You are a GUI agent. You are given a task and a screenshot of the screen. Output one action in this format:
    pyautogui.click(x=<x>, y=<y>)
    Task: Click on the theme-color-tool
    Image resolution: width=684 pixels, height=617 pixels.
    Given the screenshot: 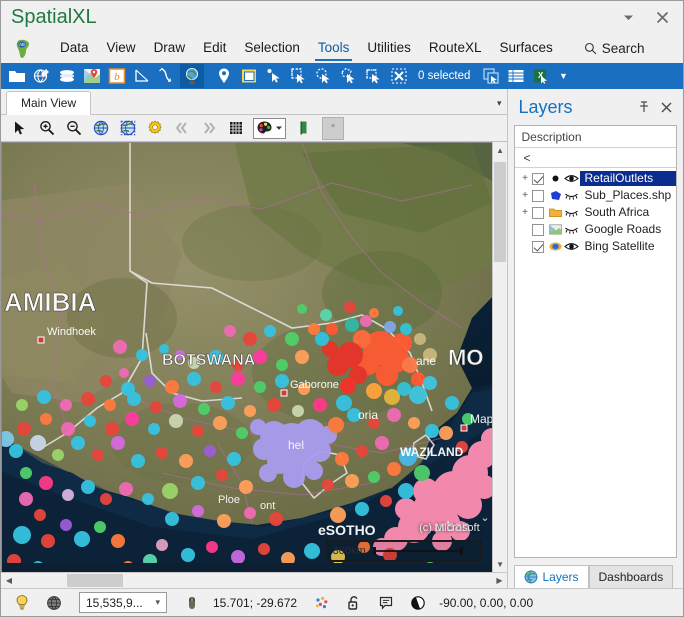 What is the action you would take?
    pyautogui.click(x=269, y=128)
    